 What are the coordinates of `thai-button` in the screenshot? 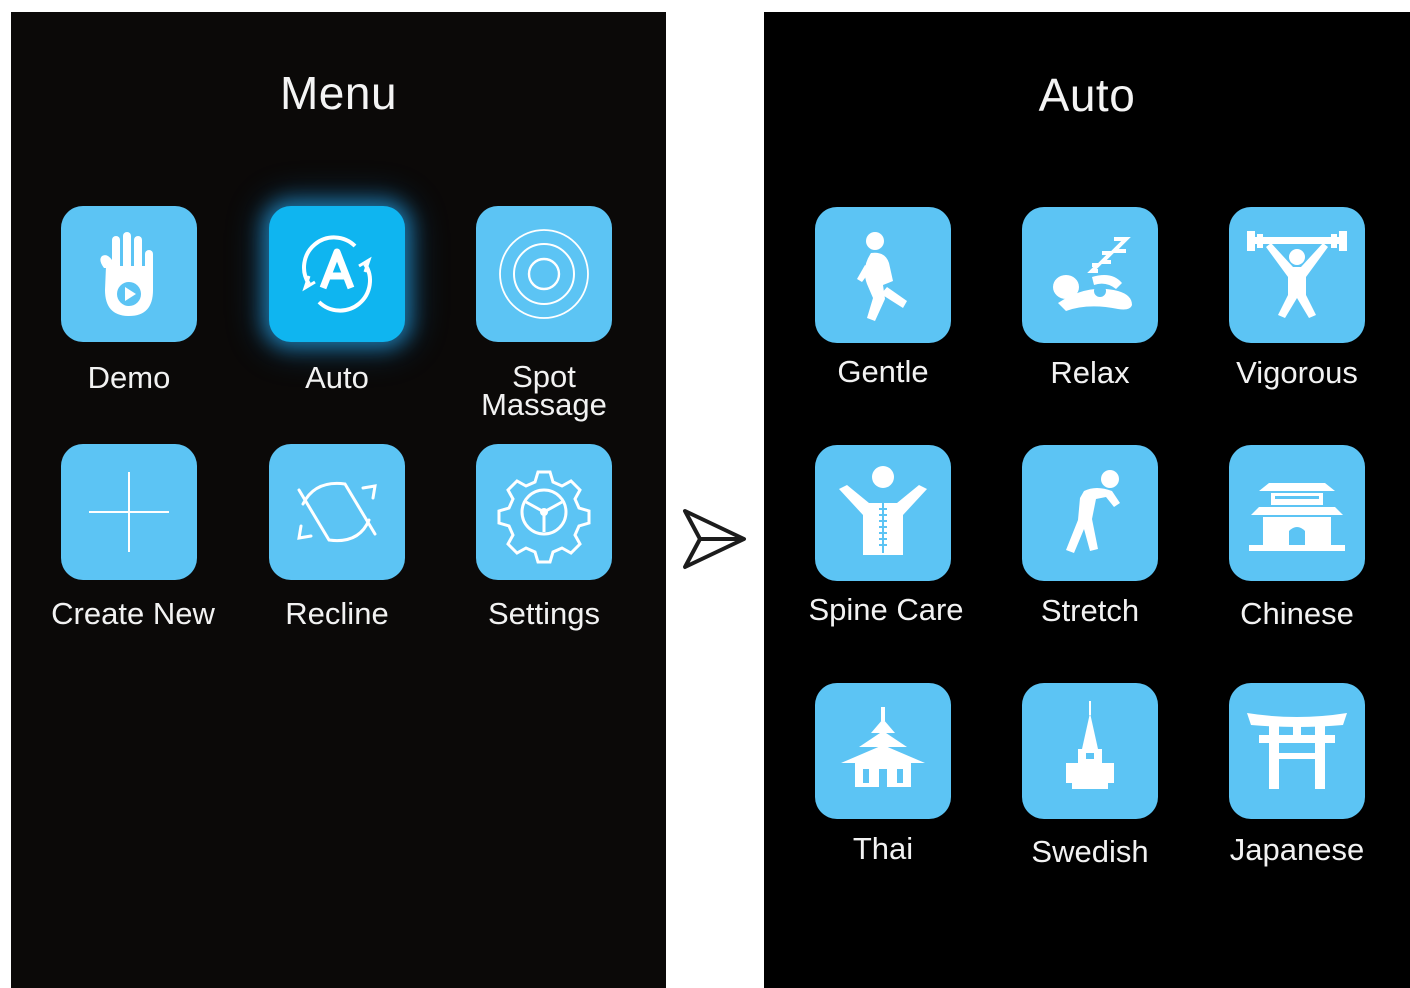 It's located at (883, 751).